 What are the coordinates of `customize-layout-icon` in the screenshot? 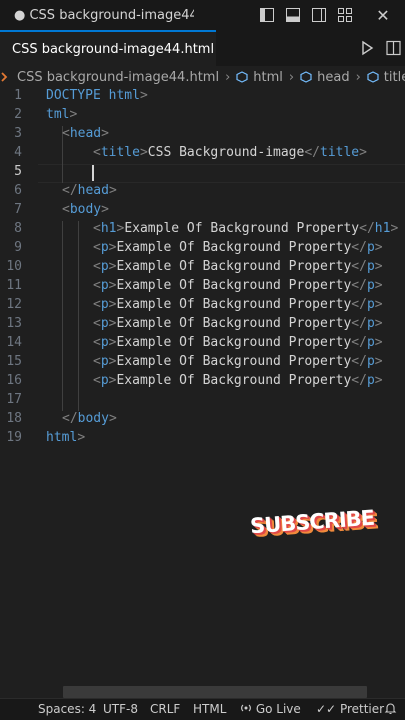 It's located at (345, 15).